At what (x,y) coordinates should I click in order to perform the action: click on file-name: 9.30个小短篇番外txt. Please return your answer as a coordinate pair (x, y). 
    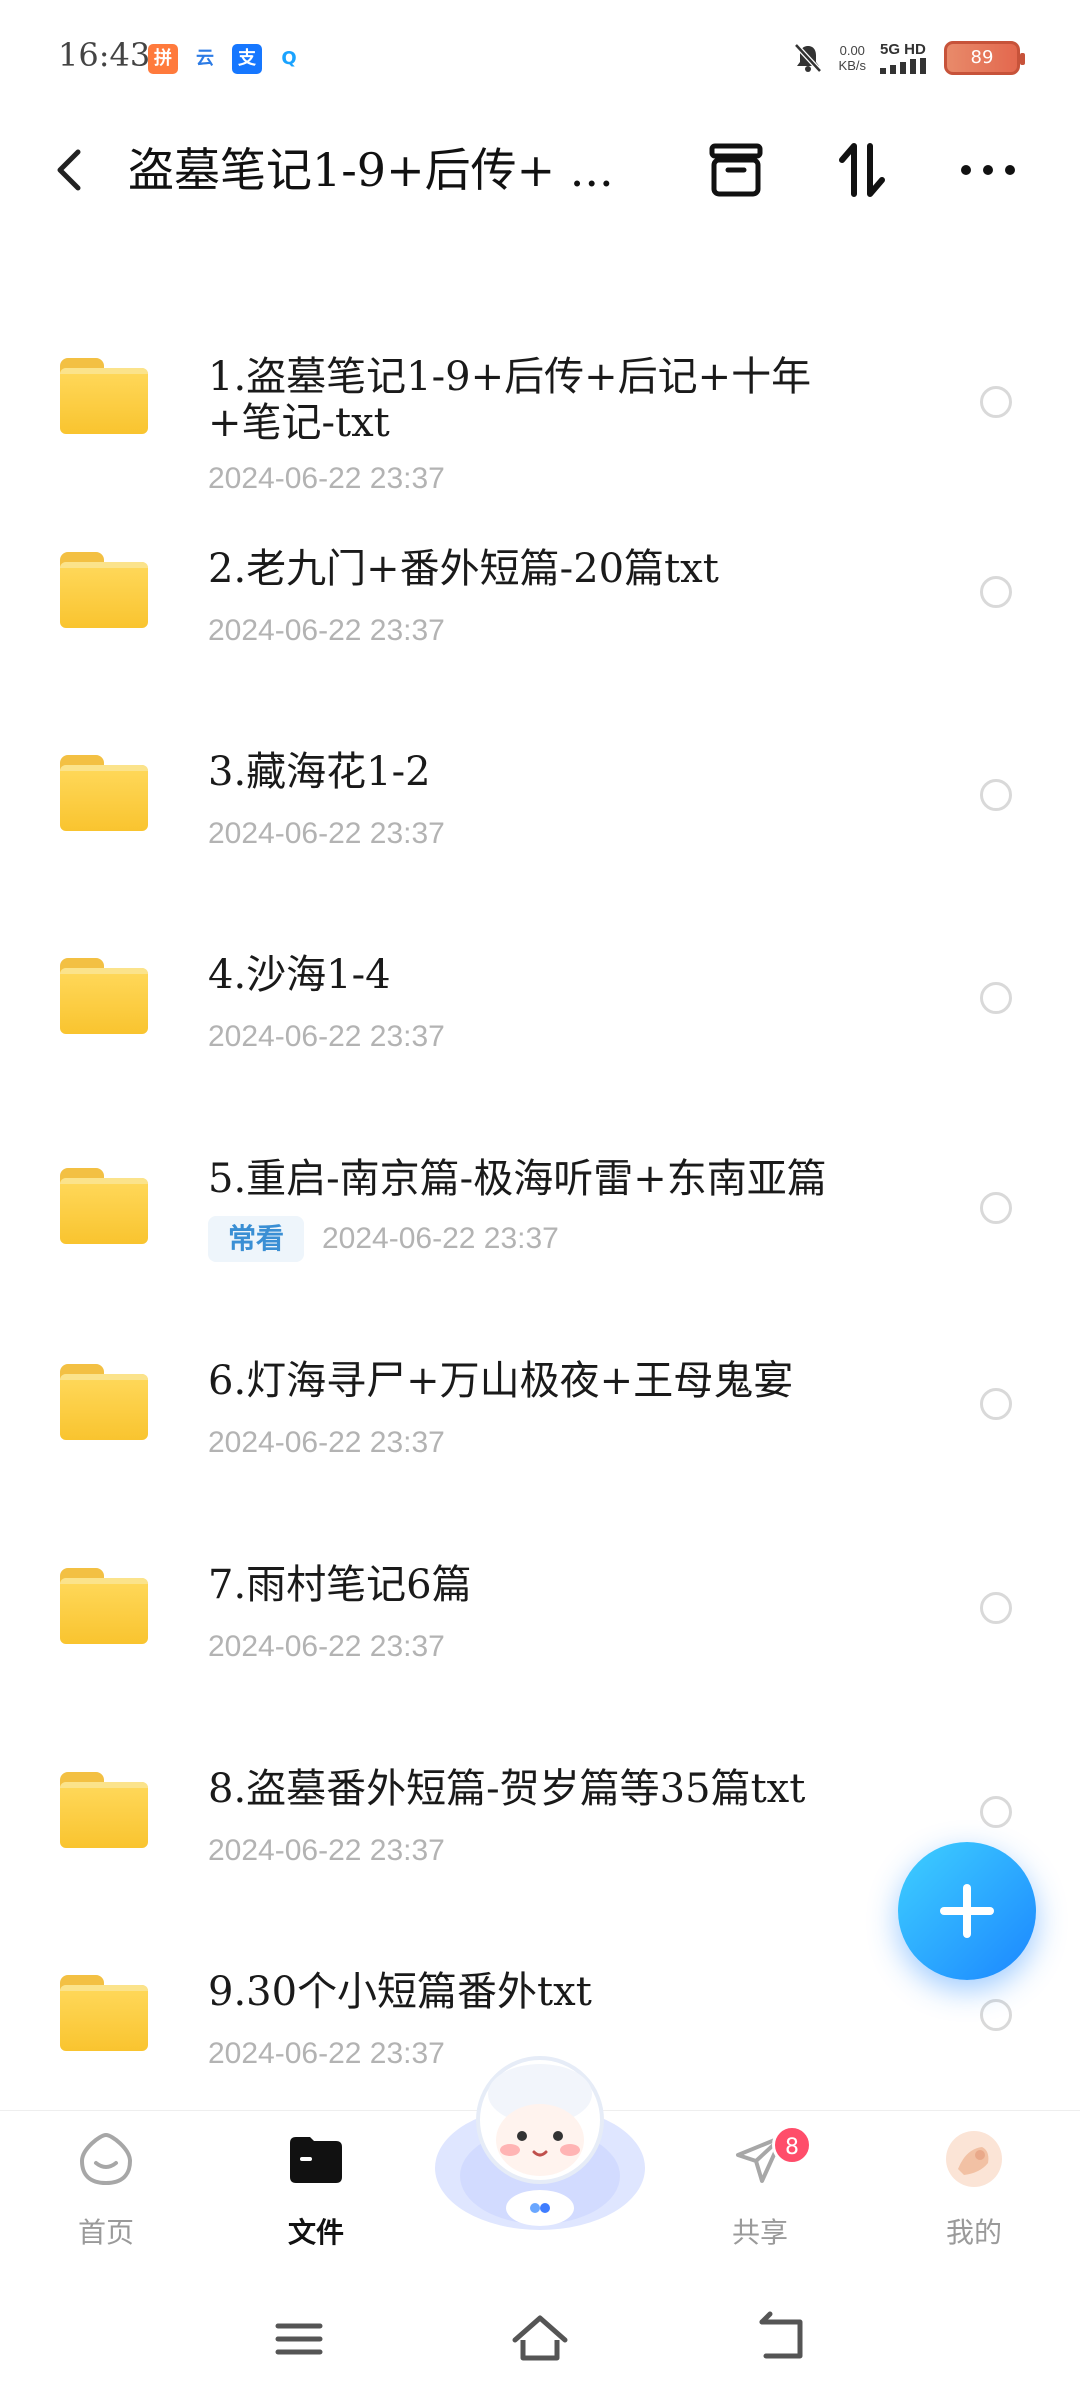
    Looking at the image, I should click on (400, 1992).